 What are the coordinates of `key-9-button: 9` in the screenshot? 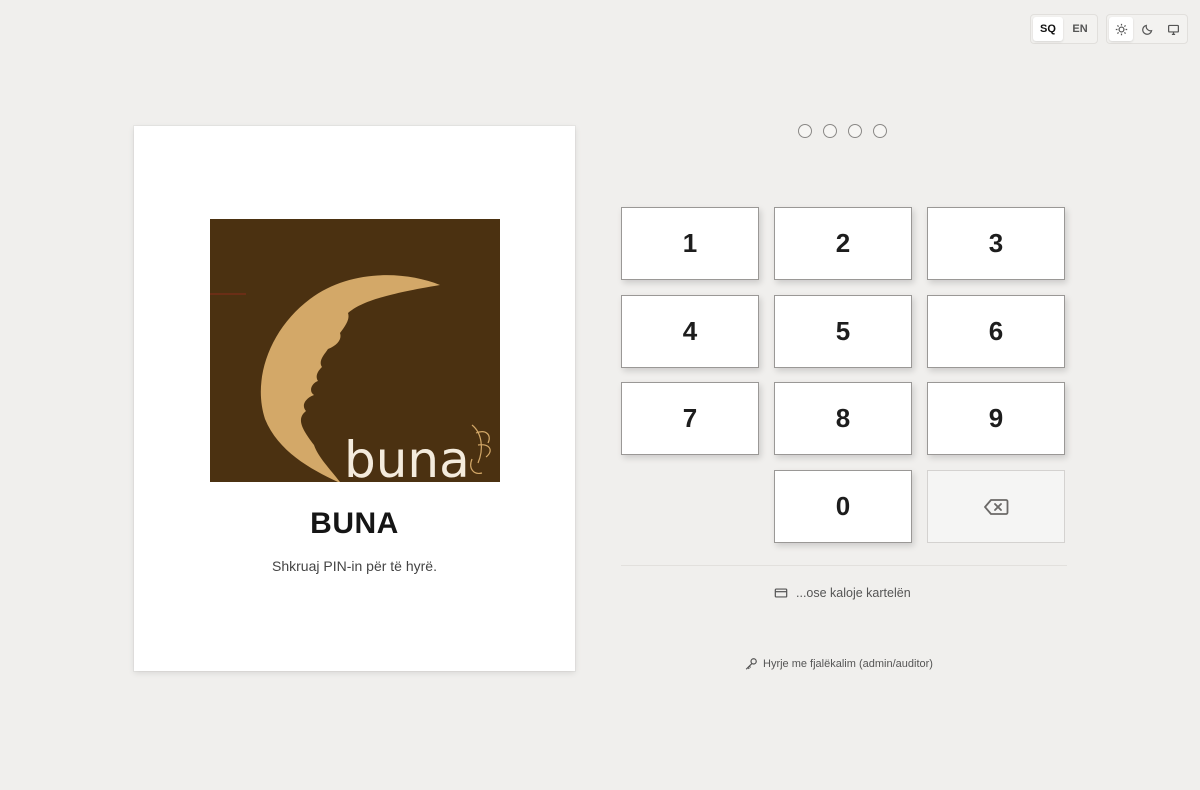 It's located at (996, 418).